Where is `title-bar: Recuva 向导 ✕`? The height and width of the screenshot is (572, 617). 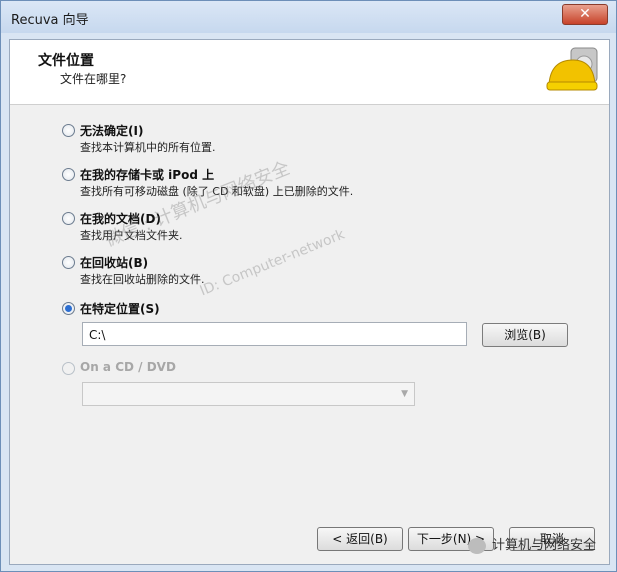 title-bar: Recuva 向导 ✕ is located at coordinates (308, 17).